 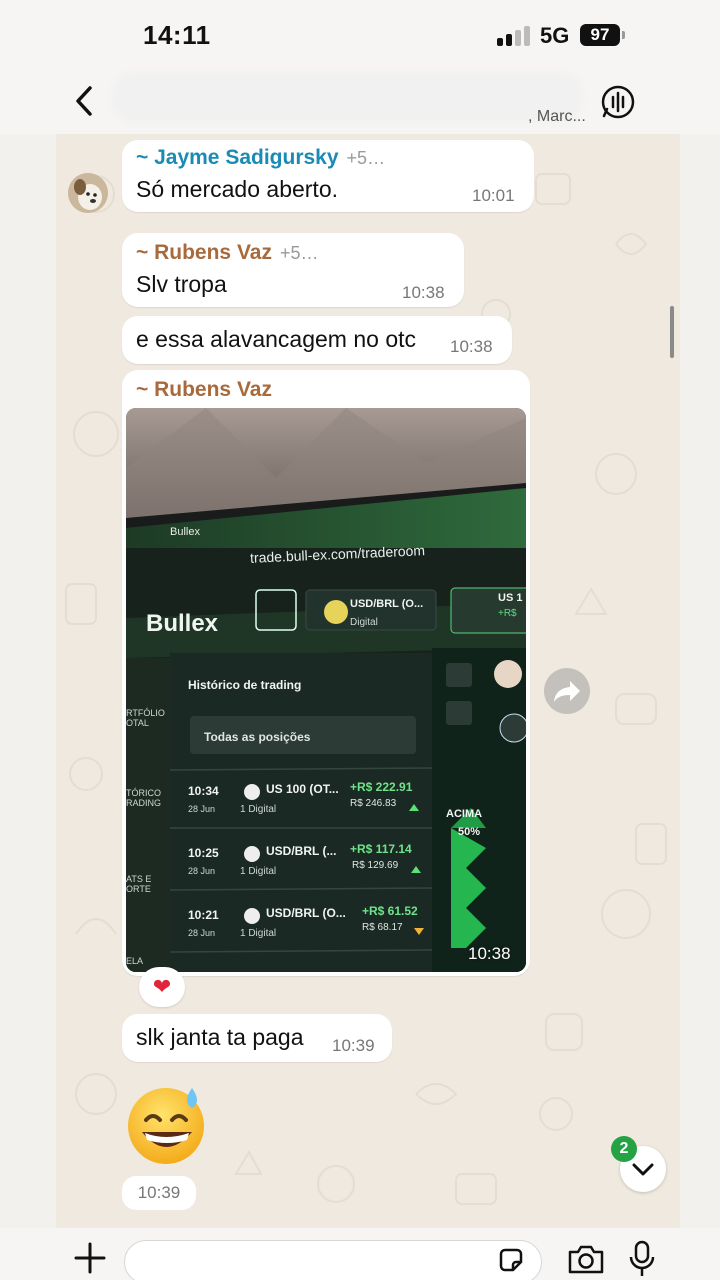 I want to click on photo-time: 10:38, so click(x=489, y=953).